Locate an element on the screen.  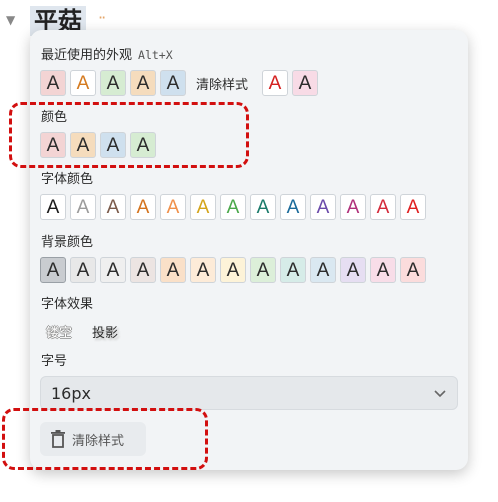
recent-appearance-shortcut: Alt+X is located at coordinates (155, 55).